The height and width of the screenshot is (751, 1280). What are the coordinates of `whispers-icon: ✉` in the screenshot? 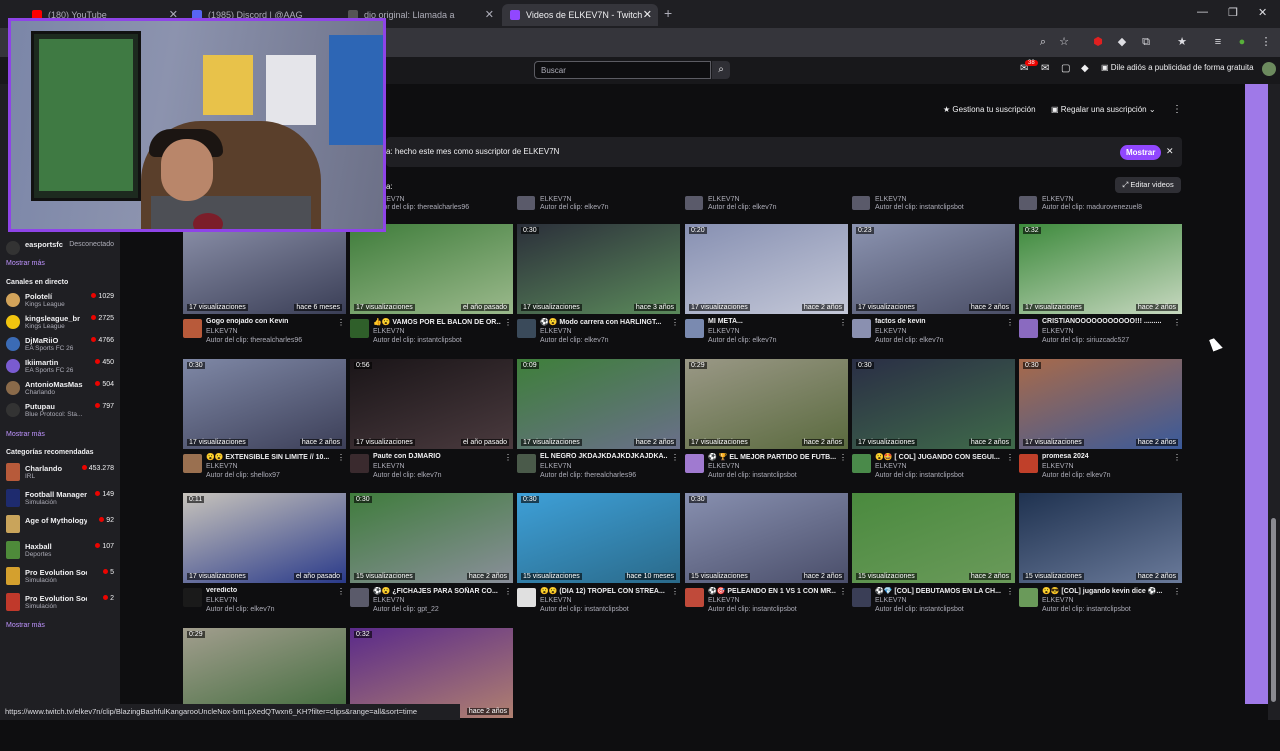 It's located at (1045, 68).